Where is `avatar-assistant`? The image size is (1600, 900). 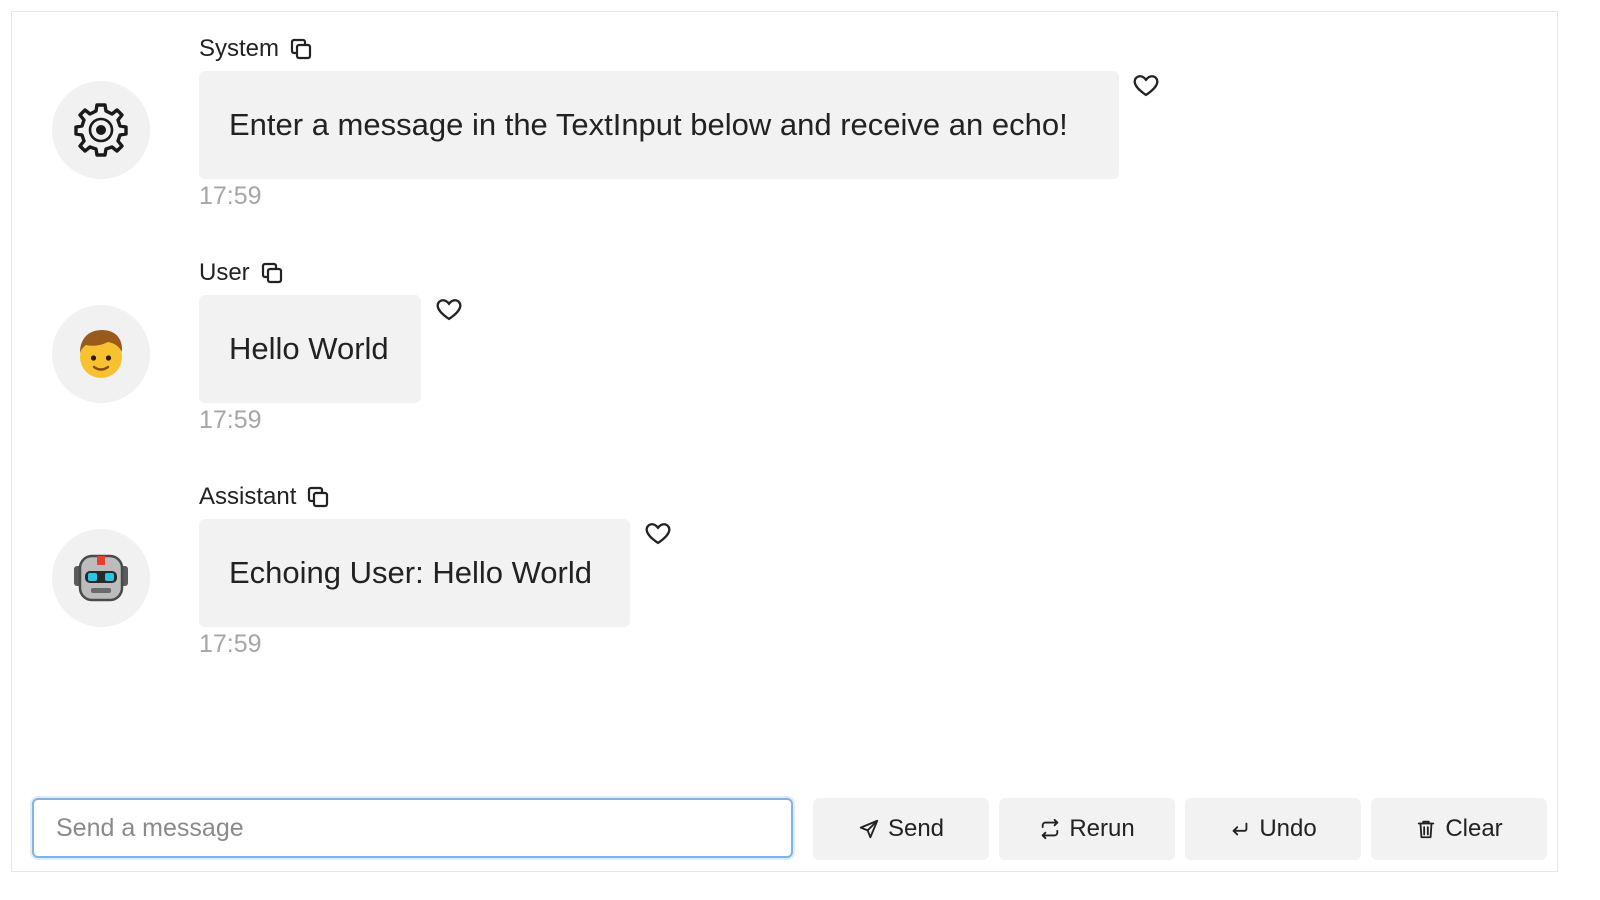
avatar-assistant is located at coordinates (101, 578).